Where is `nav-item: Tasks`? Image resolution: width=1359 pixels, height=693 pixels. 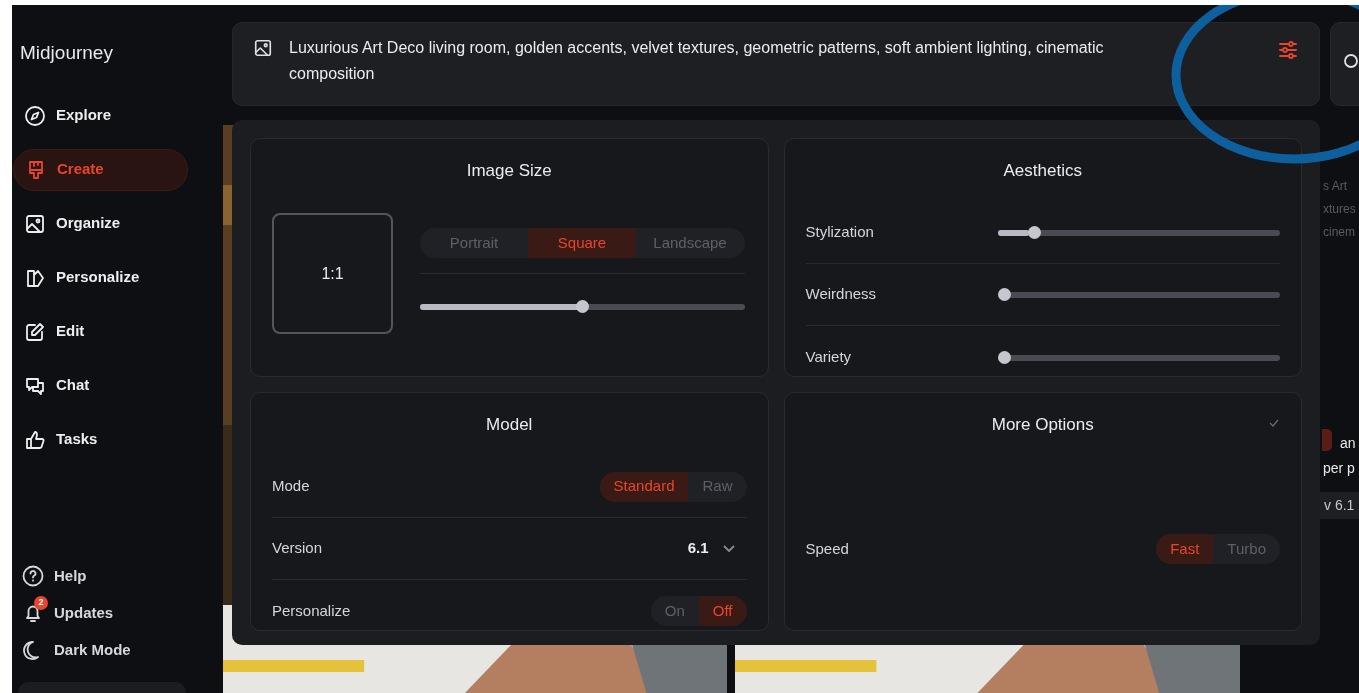
nav-item: Tasks is located at coordinates (99, 439).